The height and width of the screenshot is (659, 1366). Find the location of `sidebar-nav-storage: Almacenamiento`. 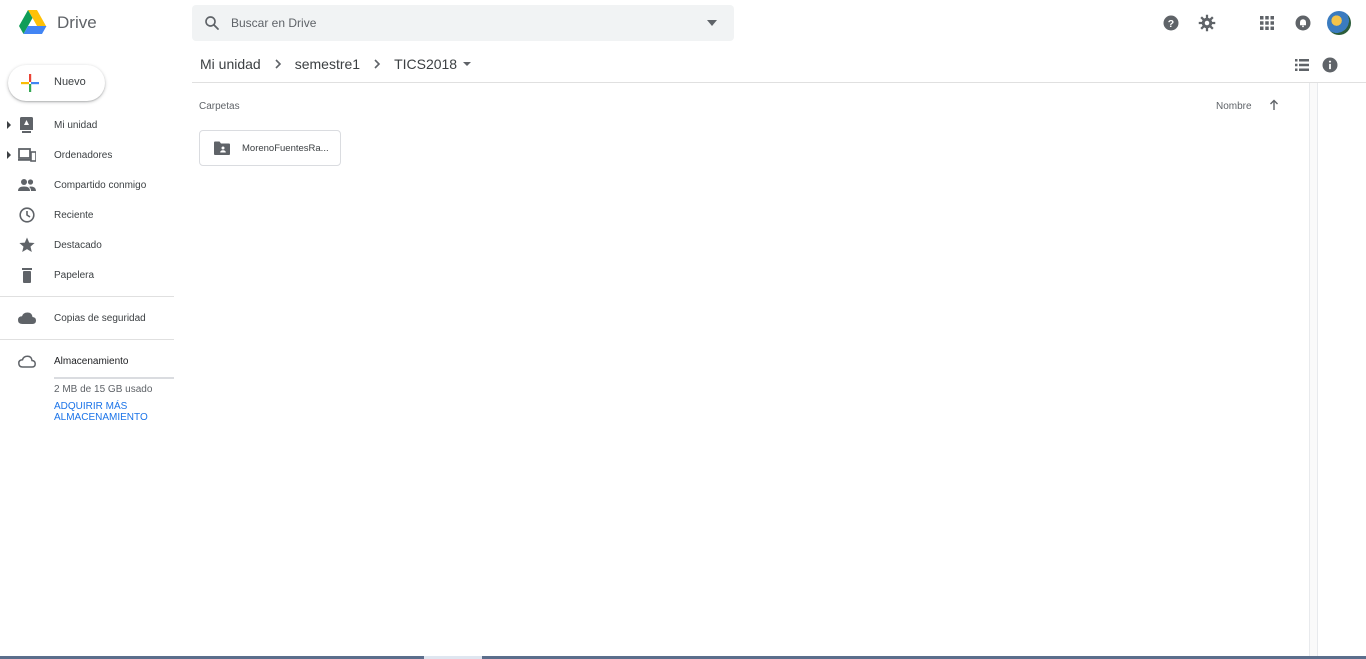

sidebar-nav-storage: Almacenamiento is located at coordinates (87, 361).